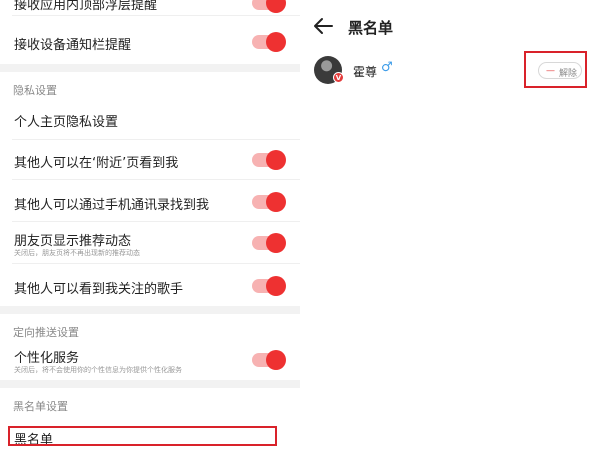 The height and width of the screenshot is (450, 600). What do you see at coordinates (365, 71) in the screenshot?
I see `user-name: 霍尊` at bounding box center [365, 71].